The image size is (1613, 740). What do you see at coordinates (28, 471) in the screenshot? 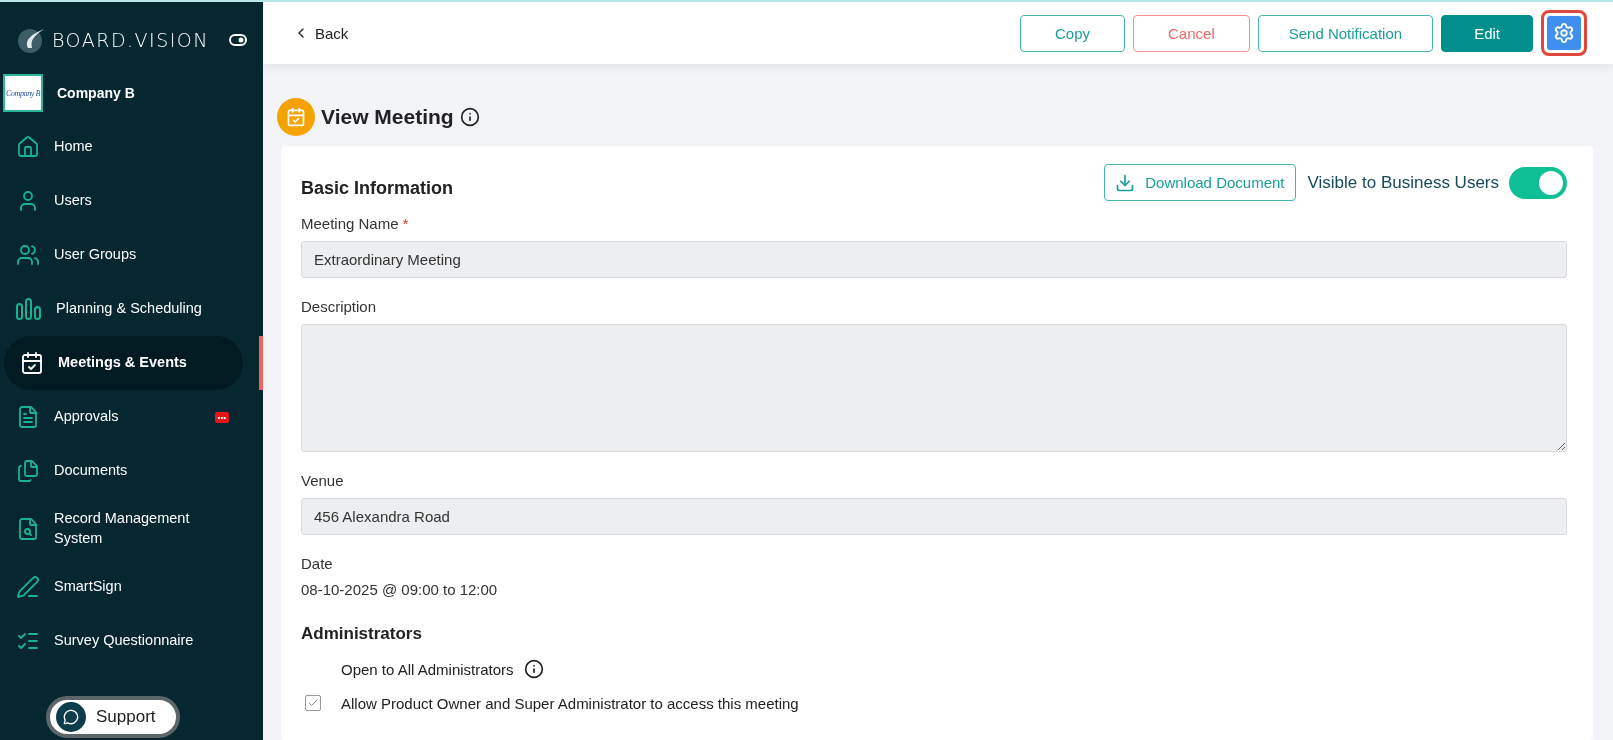
I see `documents-icon` at bounding box center [28, 471].